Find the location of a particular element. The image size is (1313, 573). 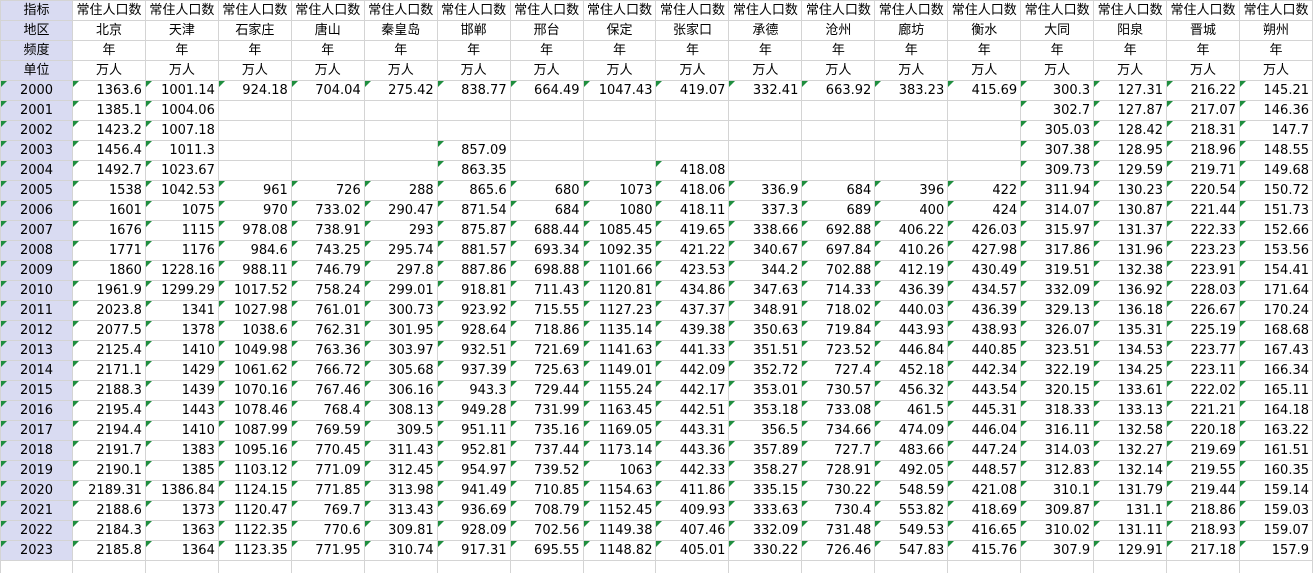

value-cell: 434.57 is located at coordinates (984, 290).